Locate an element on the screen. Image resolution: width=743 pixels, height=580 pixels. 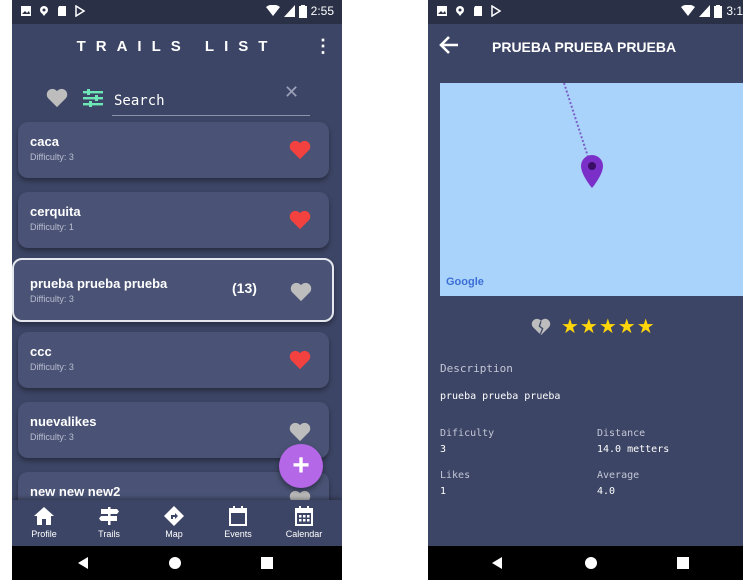
map-attribution: Google is located at coordinates (465, 282).